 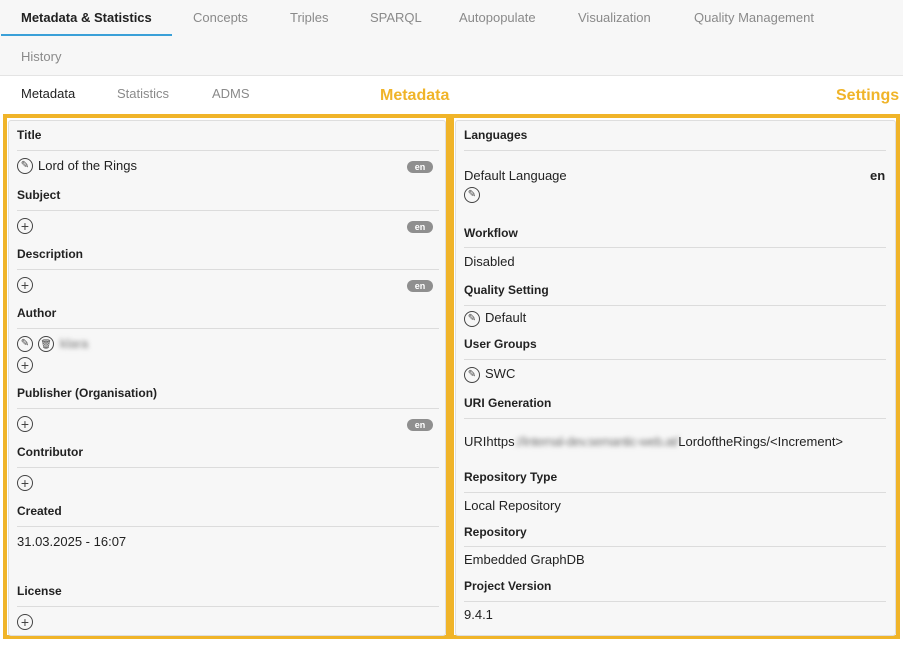 What do you see at coordinates (231, 93) in the screenshot?
I see `subtab-adms: ADMS` at bounding box center [231, 93].